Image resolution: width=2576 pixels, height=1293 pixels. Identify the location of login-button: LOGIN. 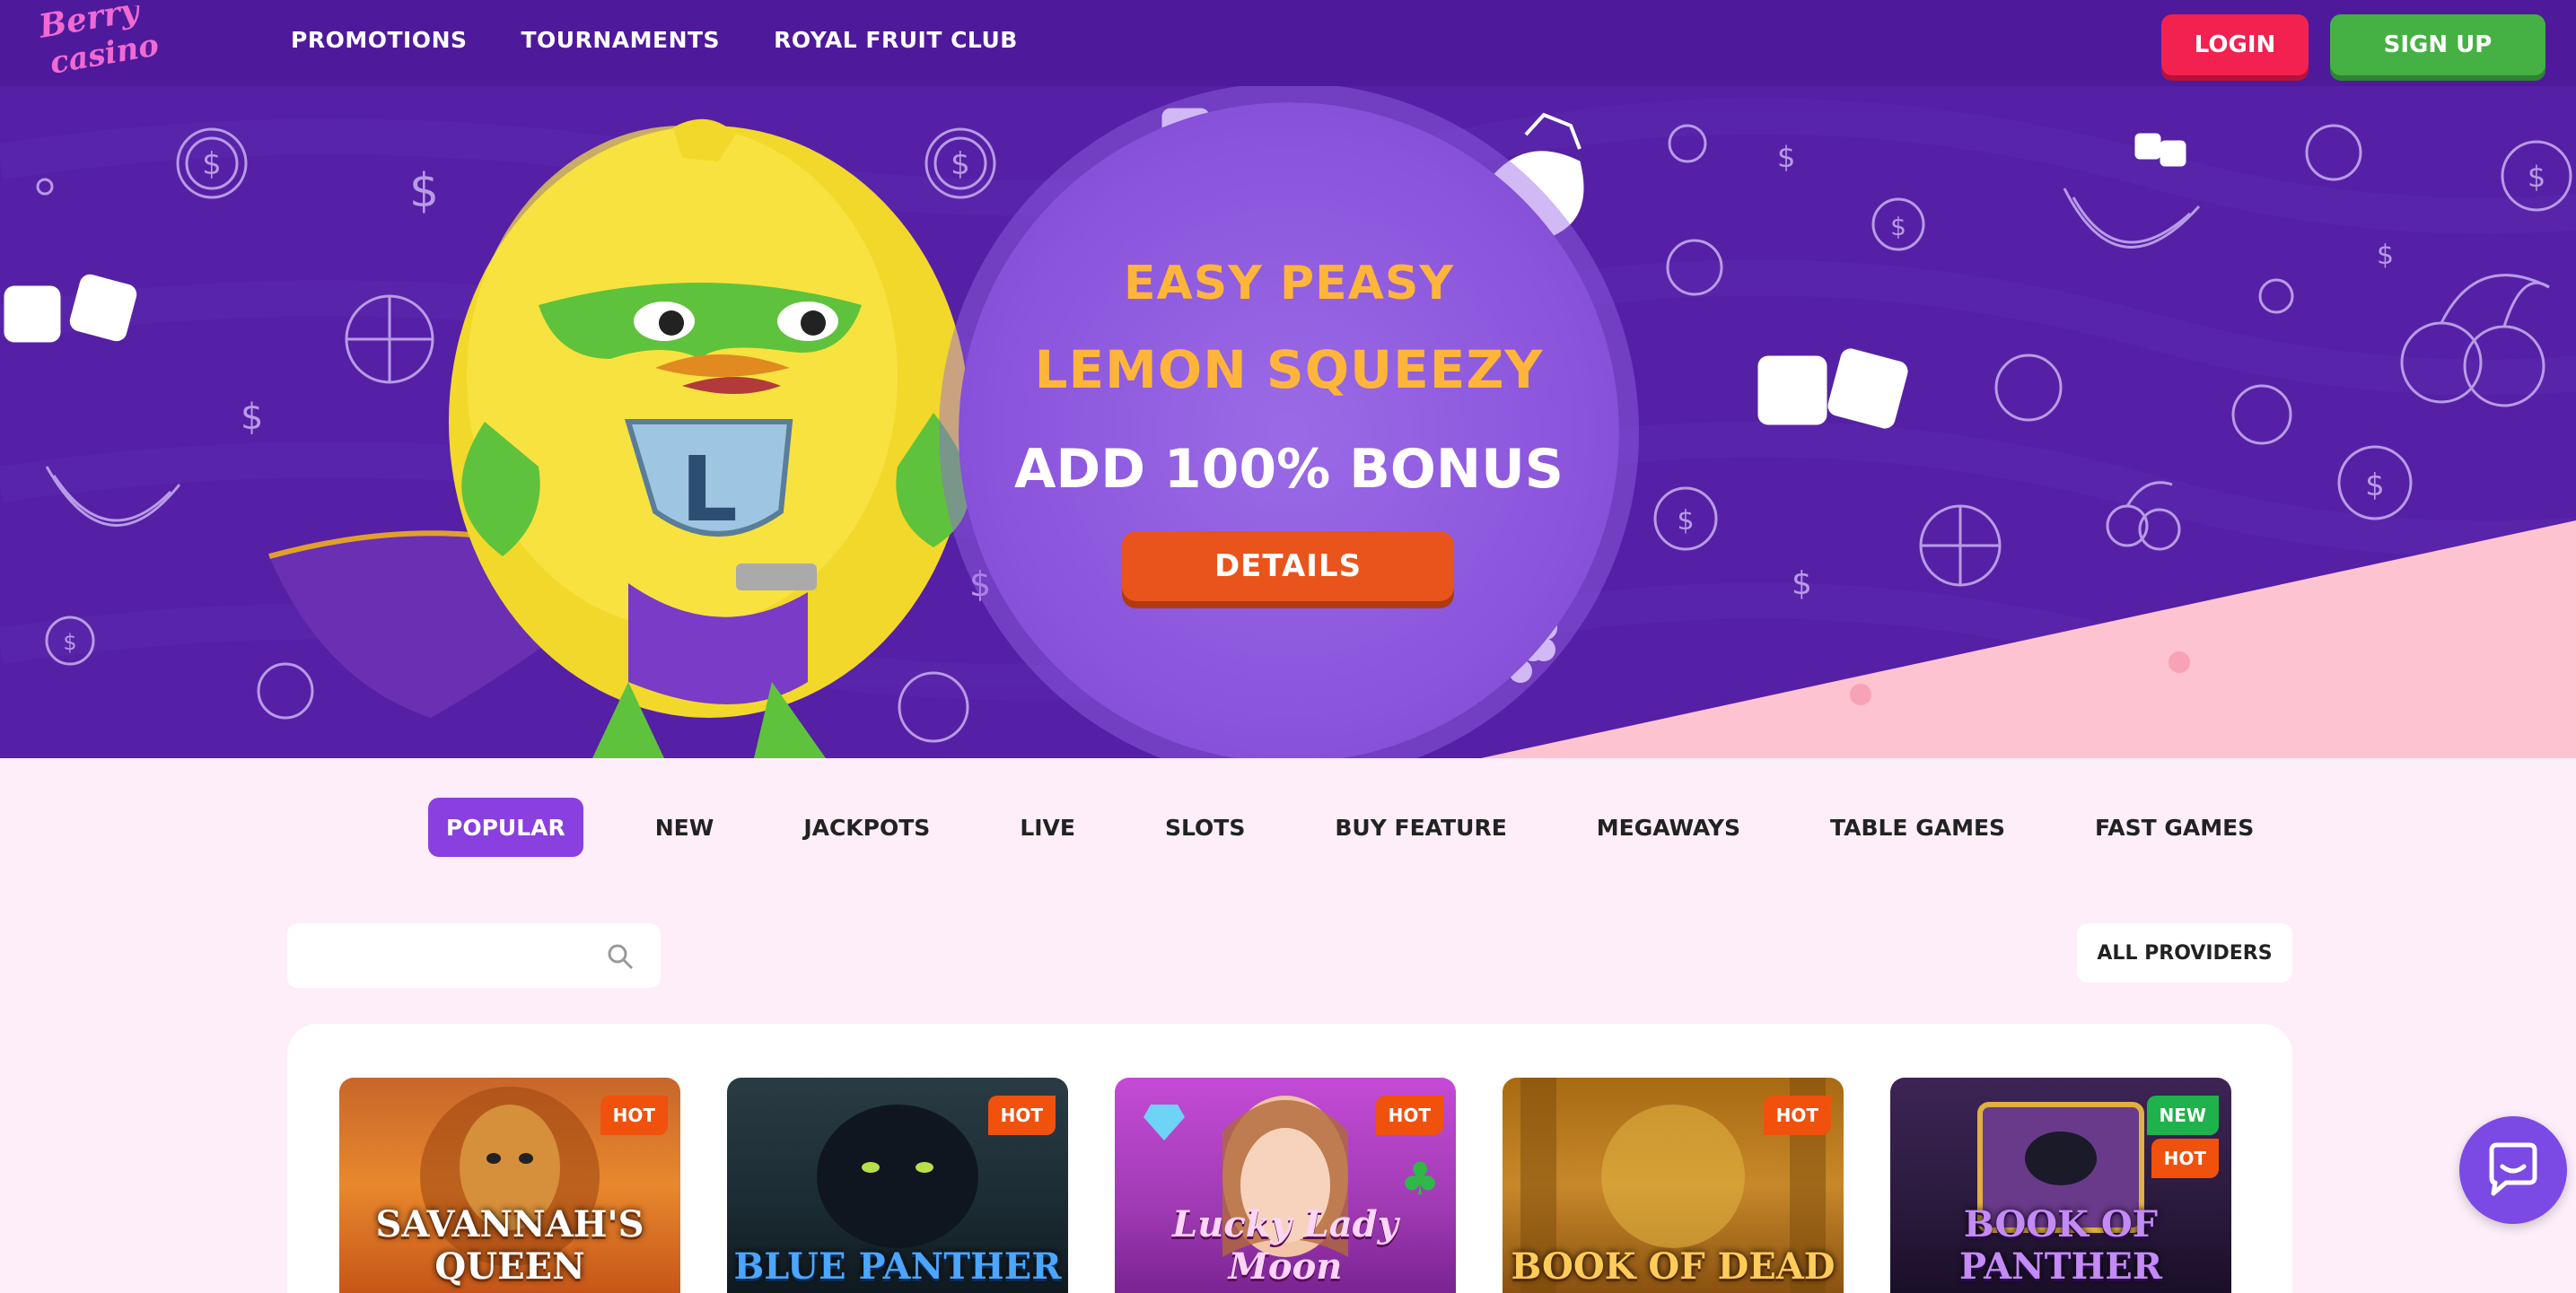
(2235, 44).